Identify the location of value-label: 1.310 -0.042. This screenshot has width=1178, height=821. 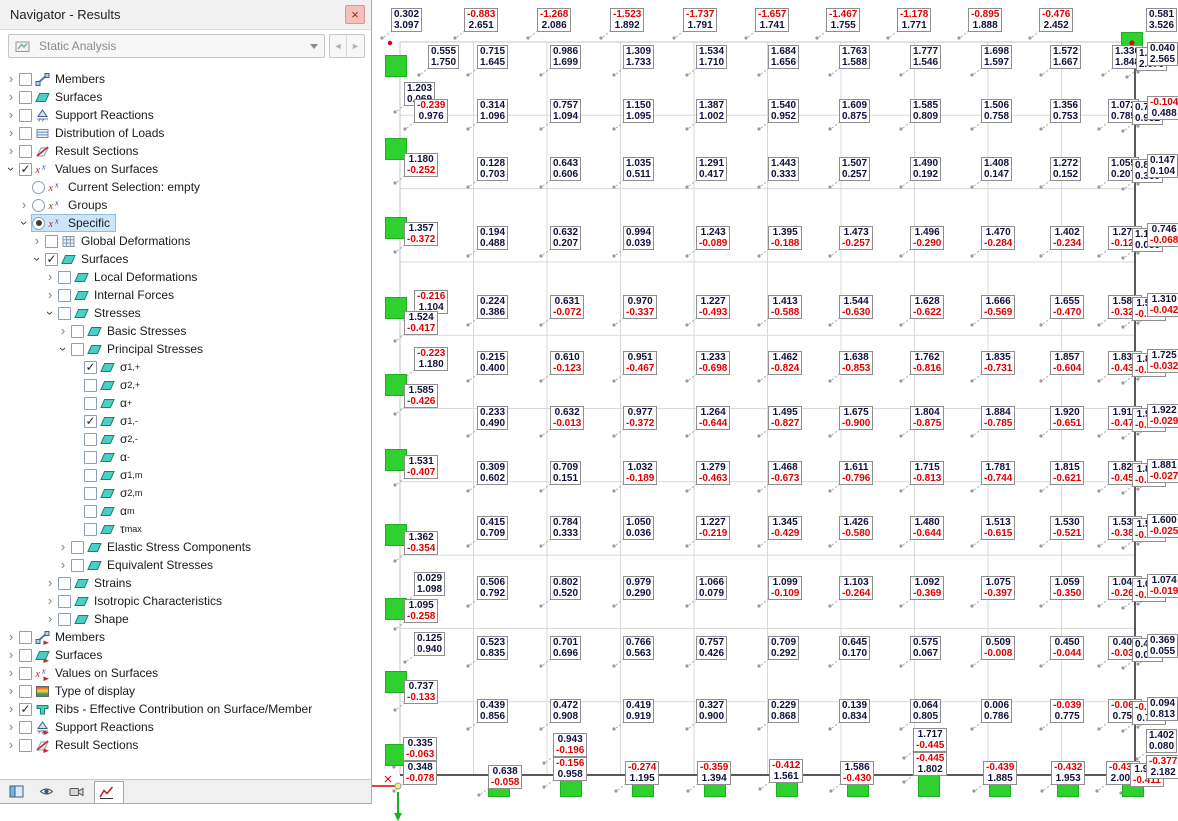
(1162, 305).